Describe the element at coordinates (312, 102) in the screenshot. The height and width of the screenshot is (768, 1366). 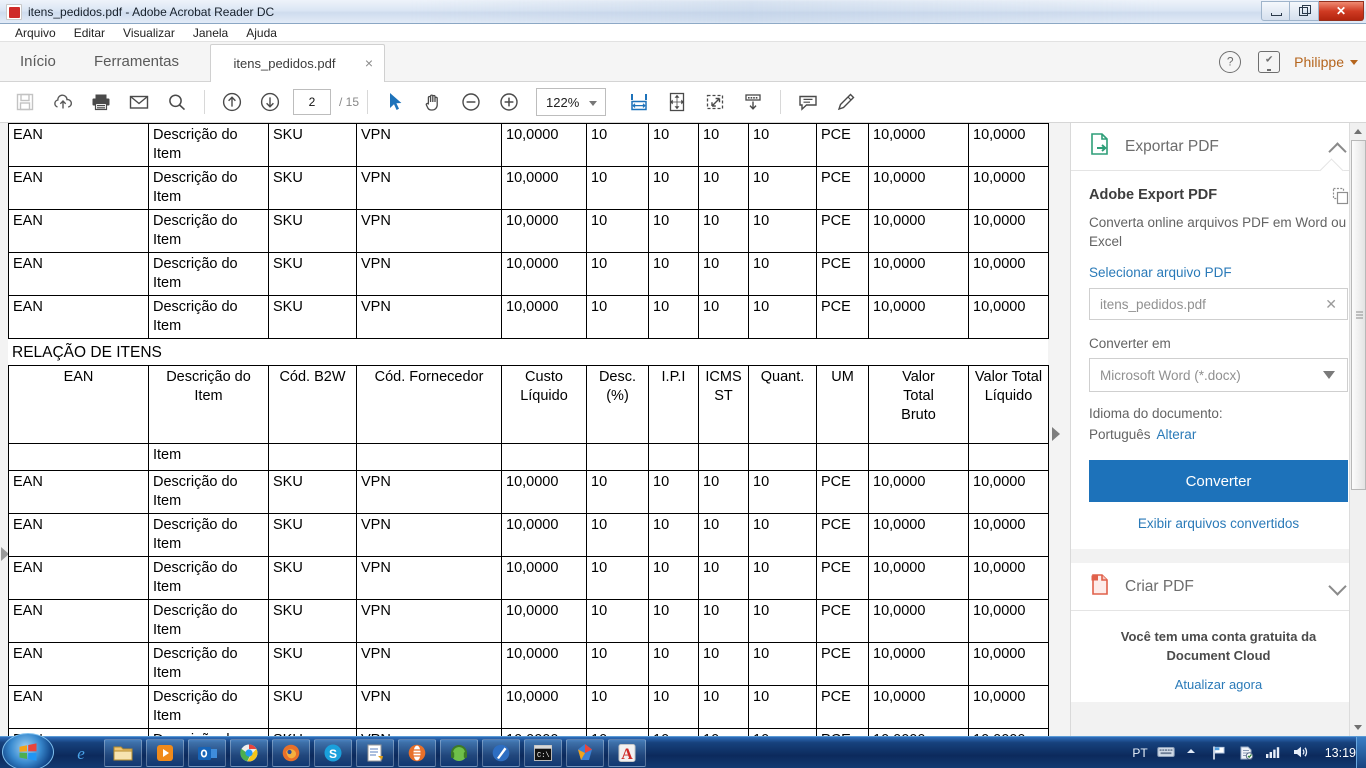
I see `page-number-input: 2` at that location.